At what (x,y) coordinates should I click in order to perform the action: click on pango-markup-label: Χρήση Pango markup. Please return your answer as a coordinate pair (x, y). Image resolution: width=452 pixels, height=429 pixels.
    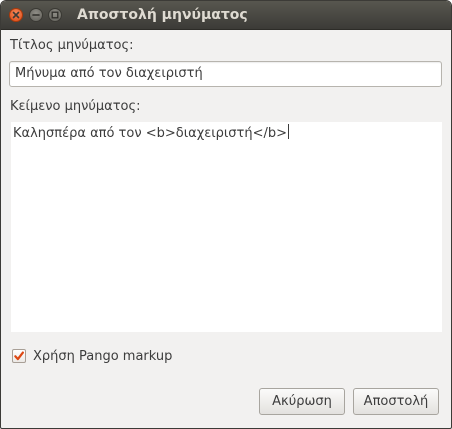
    Looking at the image, I should click on (102, 356).